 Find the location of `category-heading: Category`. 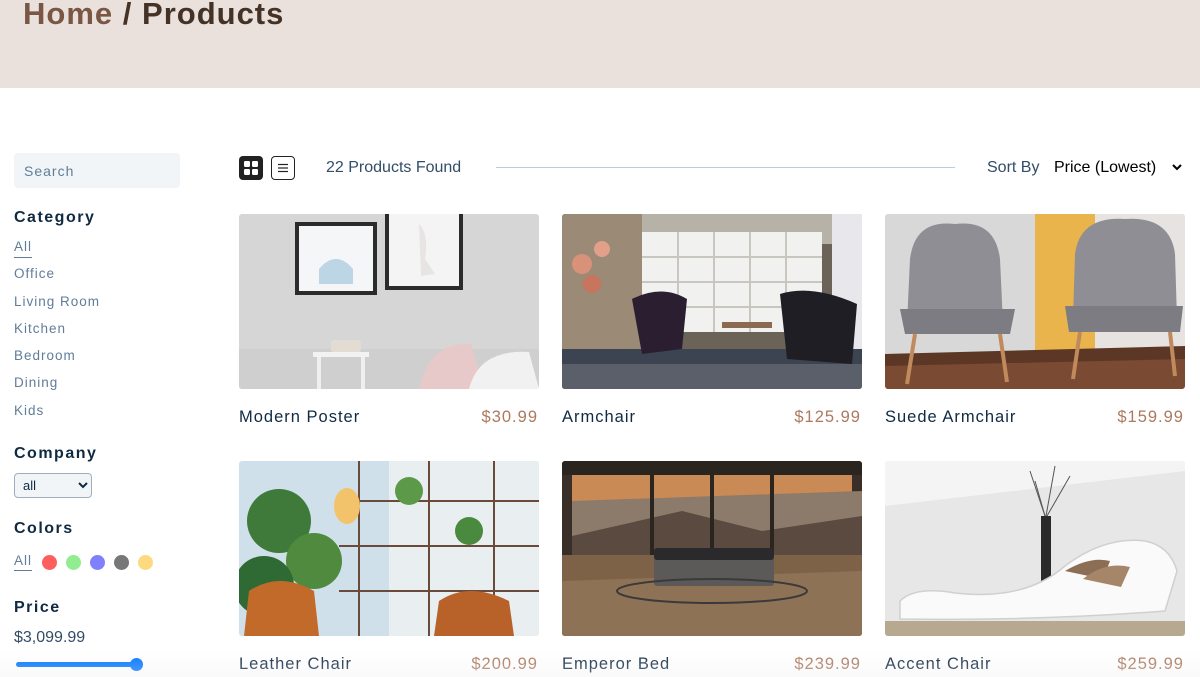

category-heading: Category is located at coordinates (55, 217).